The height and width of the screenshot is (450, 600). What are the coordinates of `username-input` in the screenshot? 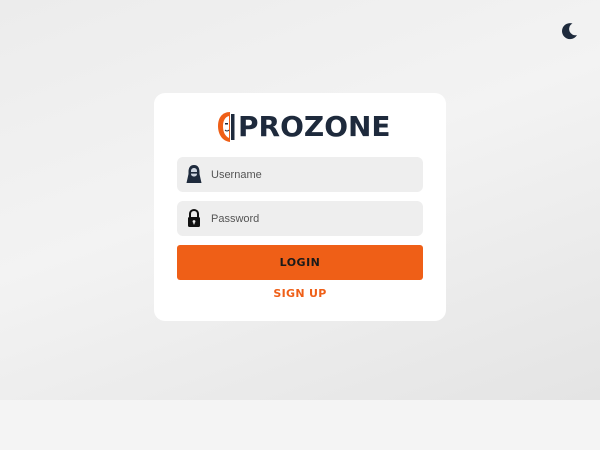 It's located at (313, 174).